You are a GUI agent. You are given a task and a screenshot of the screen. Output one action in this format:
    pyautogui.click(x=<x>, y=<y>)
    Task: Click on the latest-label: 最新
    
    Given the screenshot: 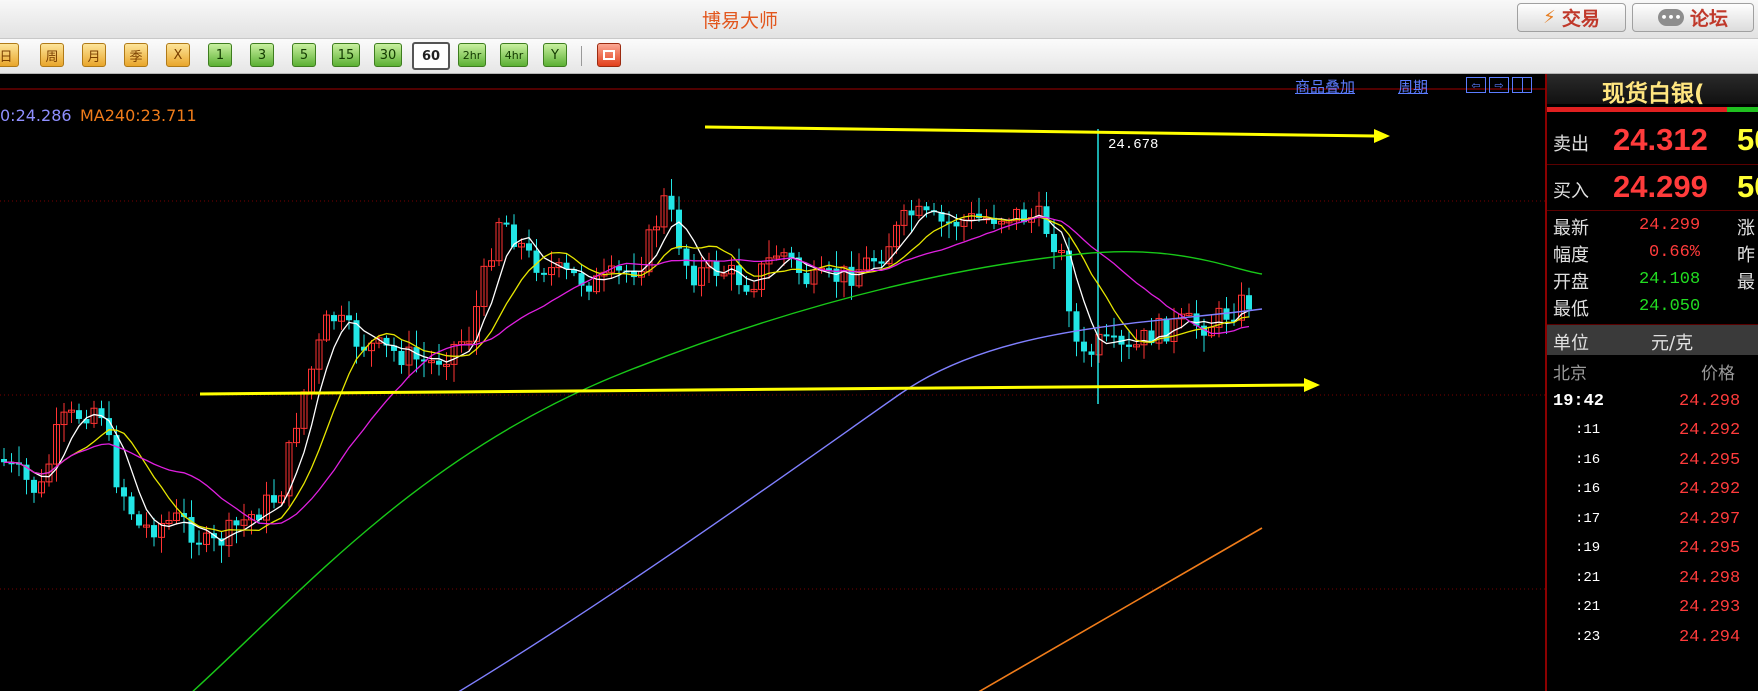 What is the action you would take?
    pyautogui.click(x=1571, y=228)
    